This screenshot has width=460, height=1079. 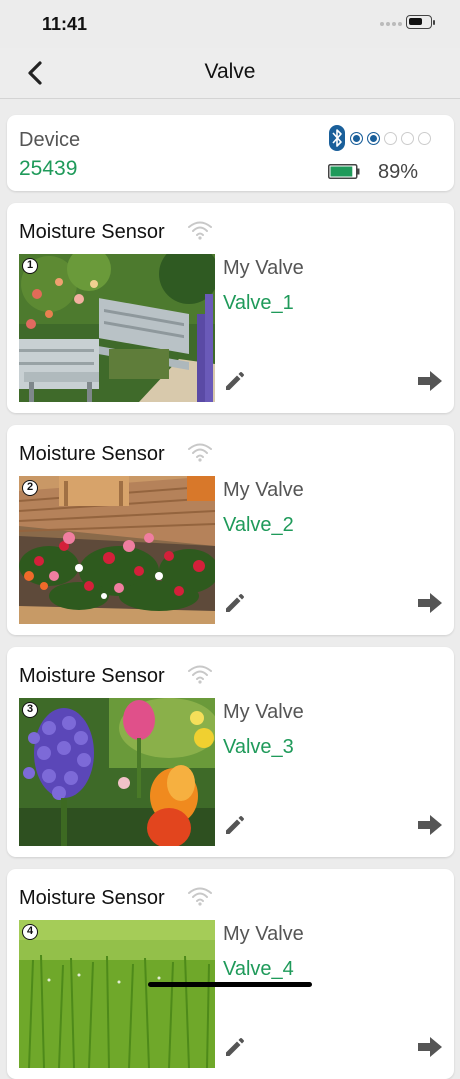 What do you see at coordinates (258, 747) in the screenshot?
I see `valve-name: Valve_3` at bounding box center [258, 747].